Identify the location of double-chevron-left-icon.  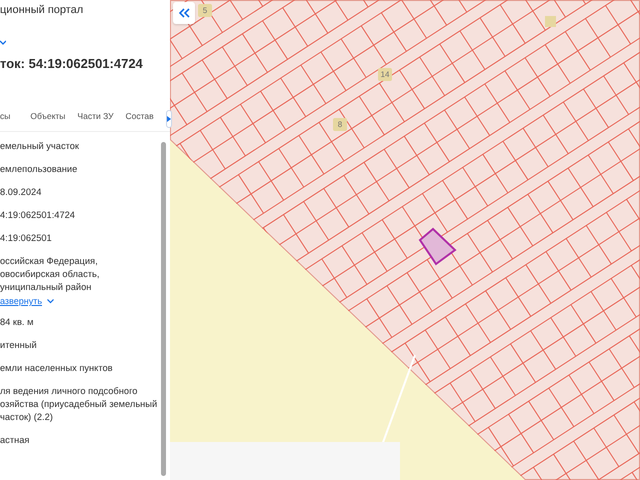
(184, 13).